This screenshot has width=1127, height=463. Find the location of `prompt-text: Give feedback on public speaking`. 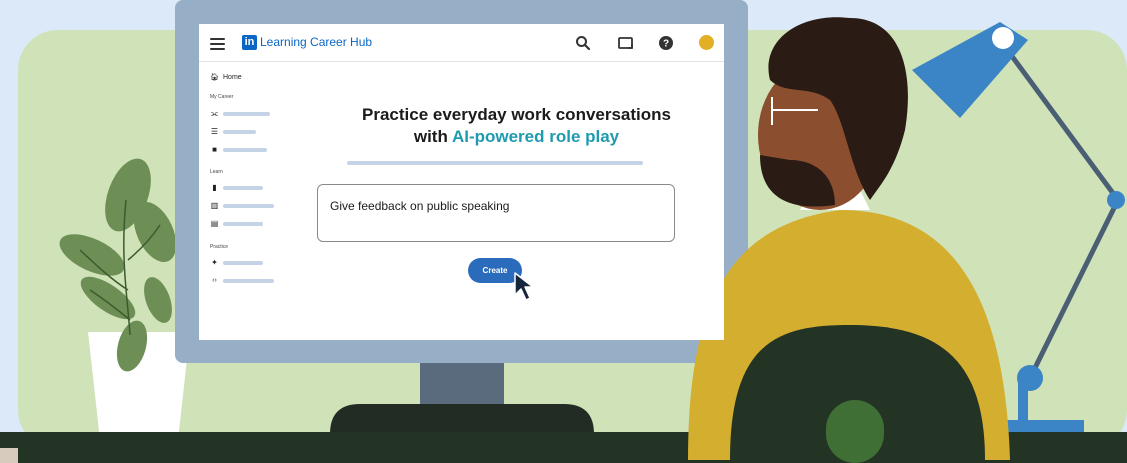

prompt-text: Give feedback on public speaking is located at coordinates (420, 206).